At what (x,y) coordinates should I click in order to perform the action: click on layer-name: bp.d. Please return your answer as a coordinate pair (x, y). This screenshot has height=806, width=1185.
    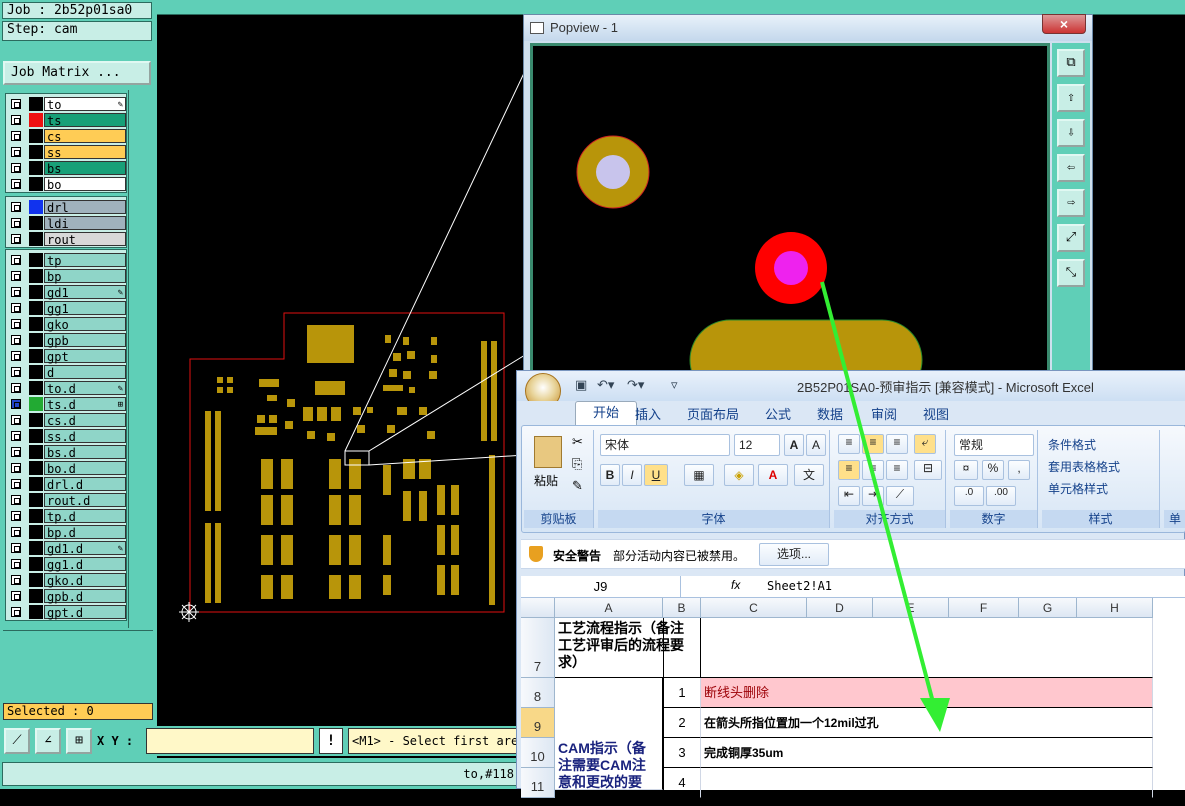
    Looking at the image, I should click on (85, 532).